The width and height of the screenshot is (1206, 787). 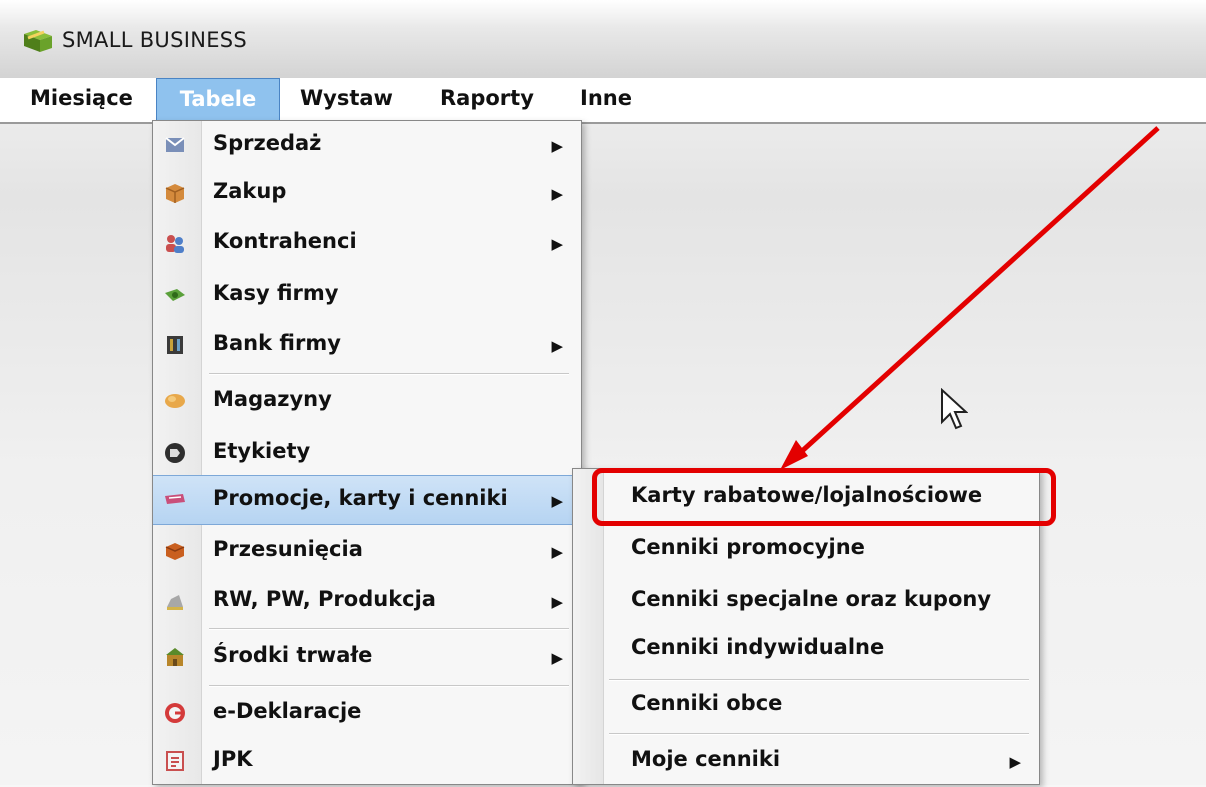 What do you see at coordinates (367, 552) in the screenshot?
I see `menu-item-przesuniecia: Przesunięcia ▶` at bounding box center [367, 552].